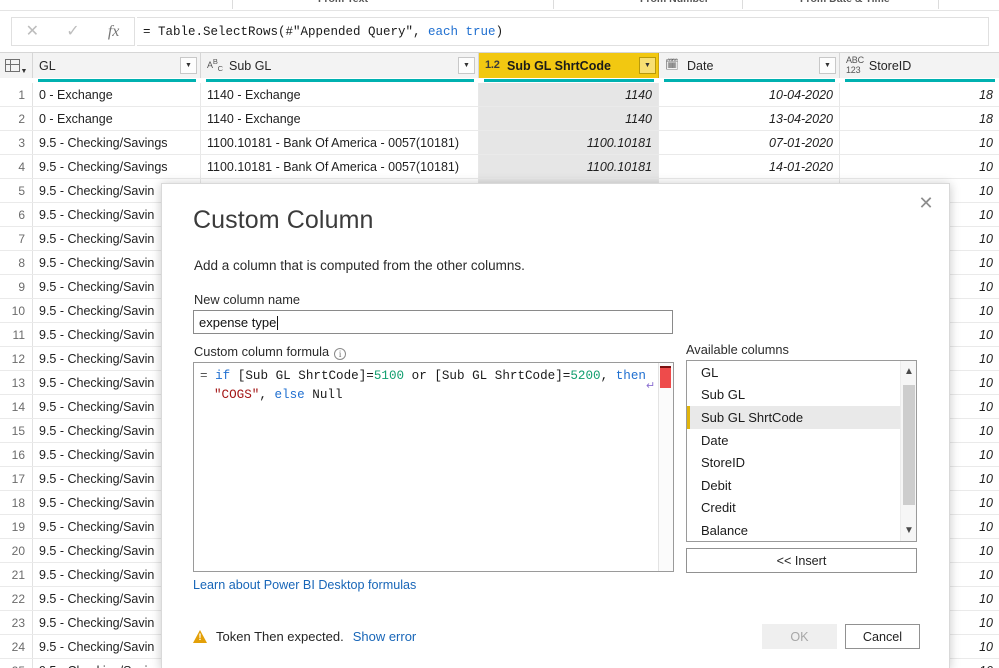  What do you see at coordinates (16, 118) in the screenshot?
I see `row-number: 2` at bounding box center [16, 118].